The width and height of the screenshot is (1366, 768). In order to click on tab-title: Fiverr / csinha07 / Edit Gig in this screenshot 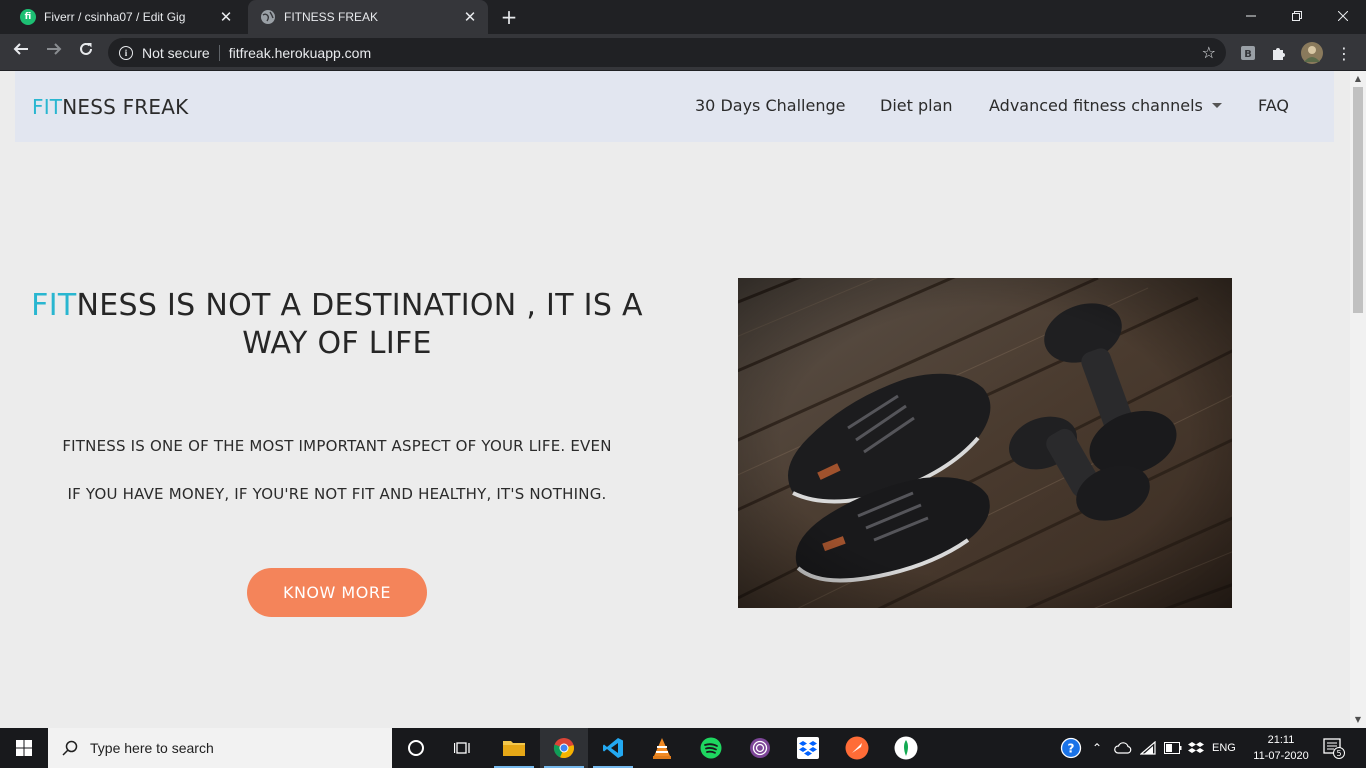, I will do `click(115, 17)`.